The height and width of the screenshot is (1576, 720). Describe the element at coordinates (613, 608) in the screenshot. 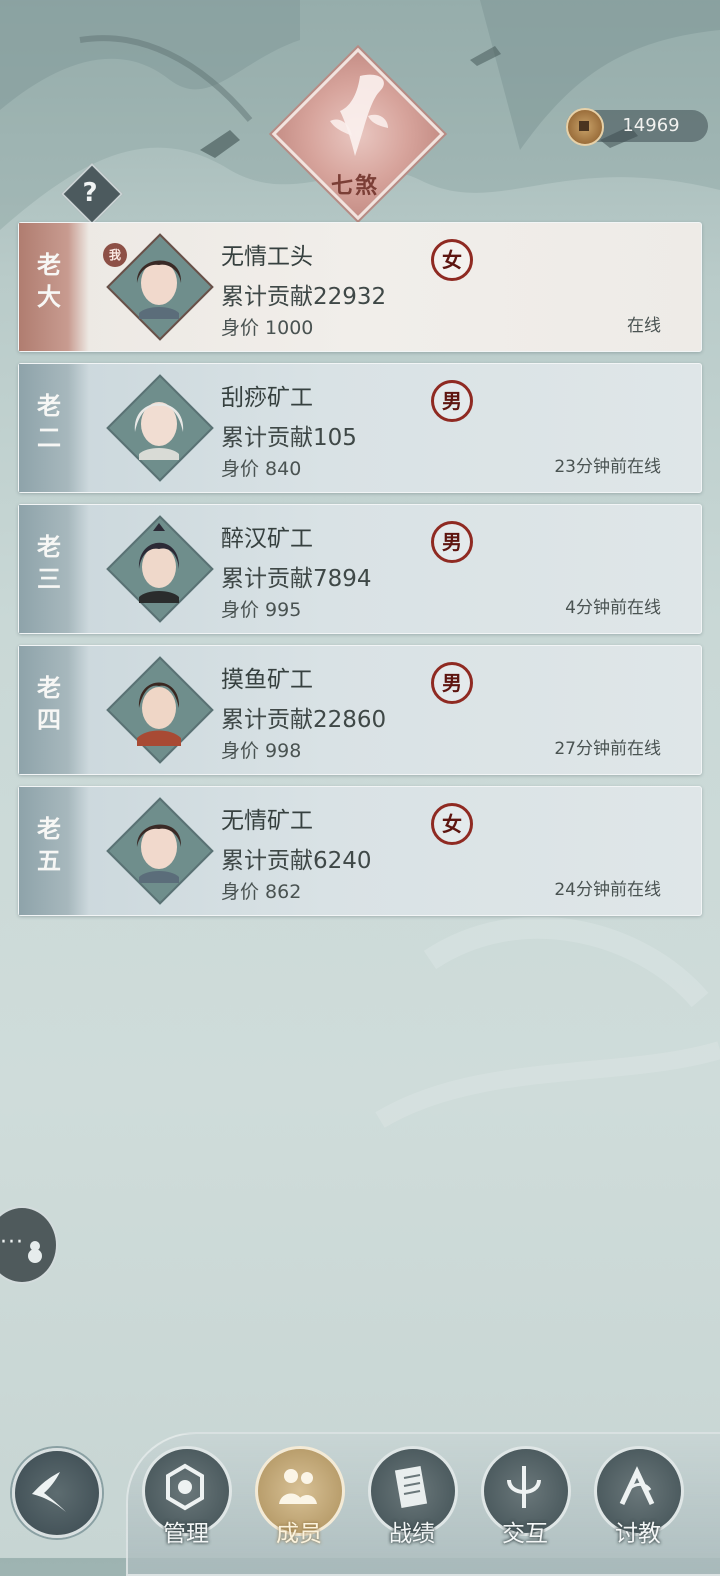

I see `online-status: 4分钟前在线` at that location.